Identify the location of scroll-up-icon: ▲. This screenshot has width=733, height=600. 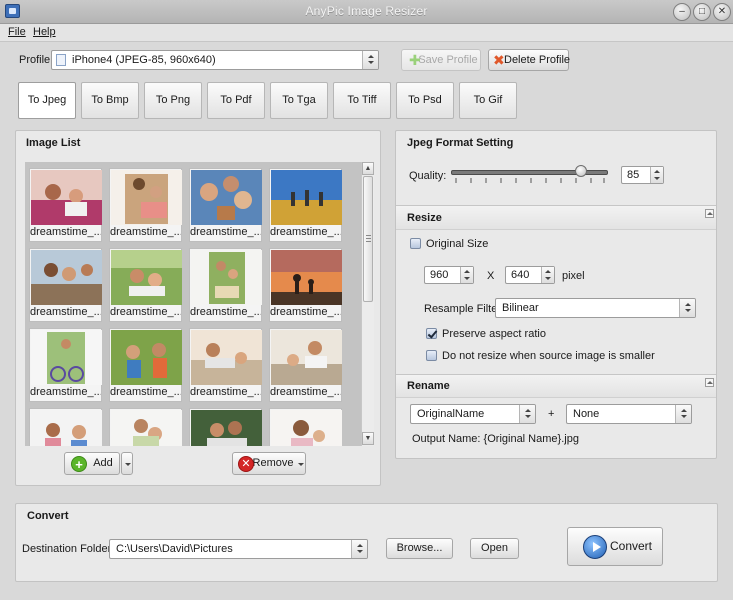
(368, 168).